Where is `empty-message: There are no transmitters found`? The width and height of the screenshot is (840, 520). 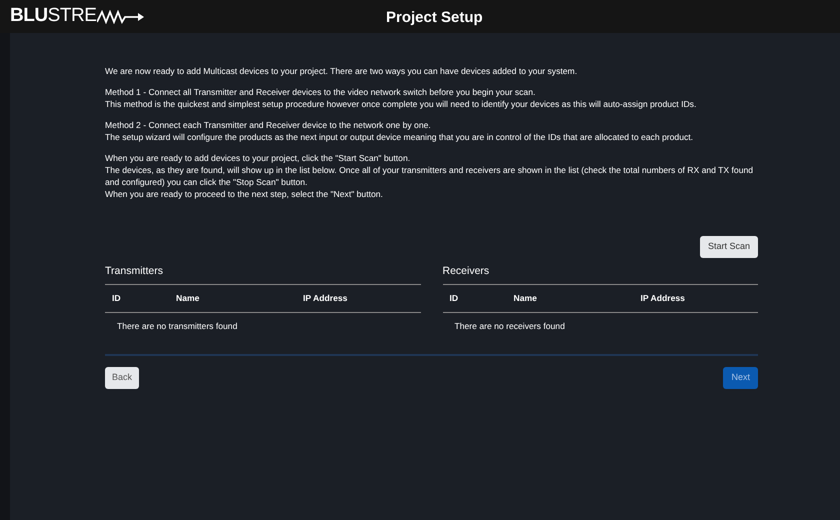 empty-message: There are no transmitters found is located at coordinates (177, 326).